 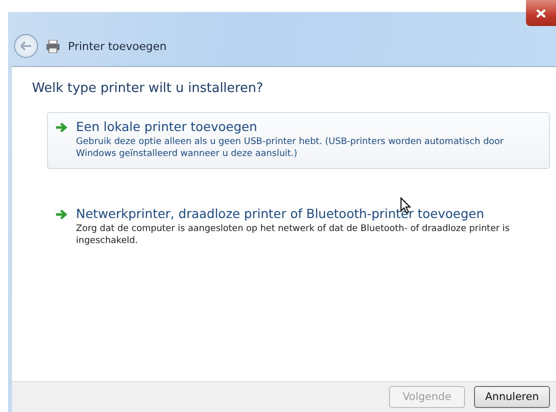 I want to click on printer-icon, so click(x=53, y=46).